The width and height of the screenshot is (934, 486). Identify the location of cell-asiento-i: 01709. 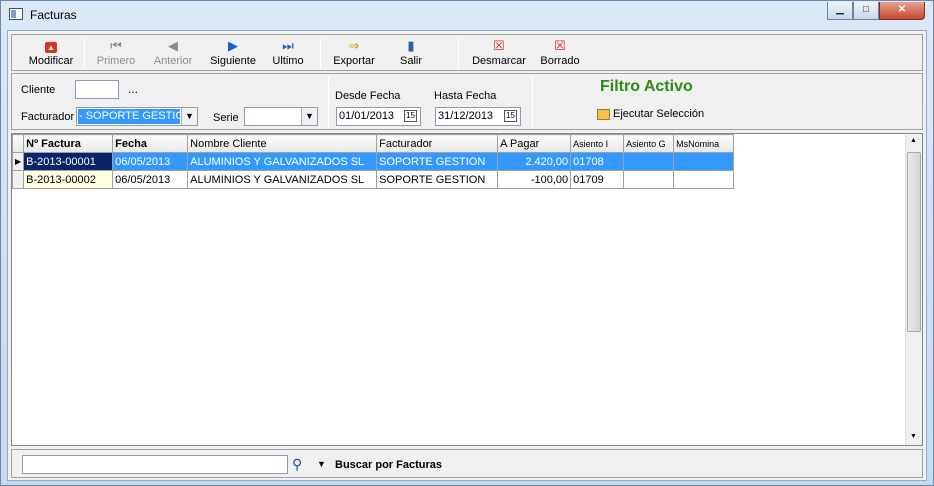
(597, 179).